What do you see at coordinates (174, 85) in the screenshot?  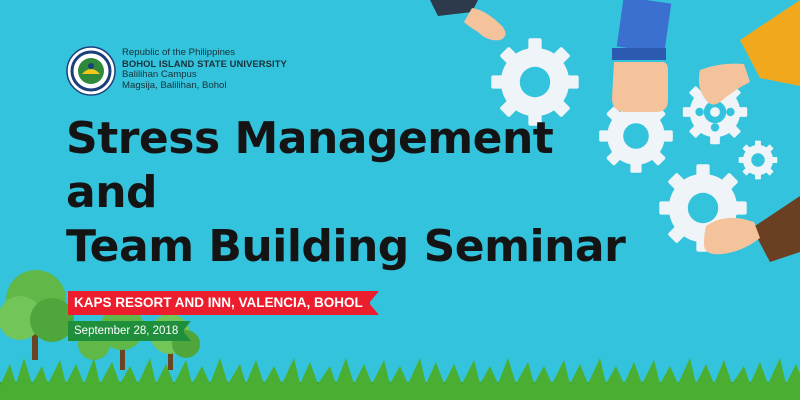 I see `address-label: Magsija, Balilihan, Bohol` at bounding box center [174, 85].